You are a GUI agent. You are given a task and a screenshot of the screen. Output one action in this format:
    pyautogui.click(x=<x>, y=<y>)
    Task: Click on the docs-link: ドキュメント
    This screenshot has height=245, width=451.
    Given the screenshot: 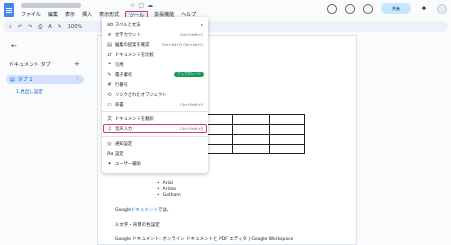 What is the action you would take?
    pyautogui.click(x=144, y=210)
    